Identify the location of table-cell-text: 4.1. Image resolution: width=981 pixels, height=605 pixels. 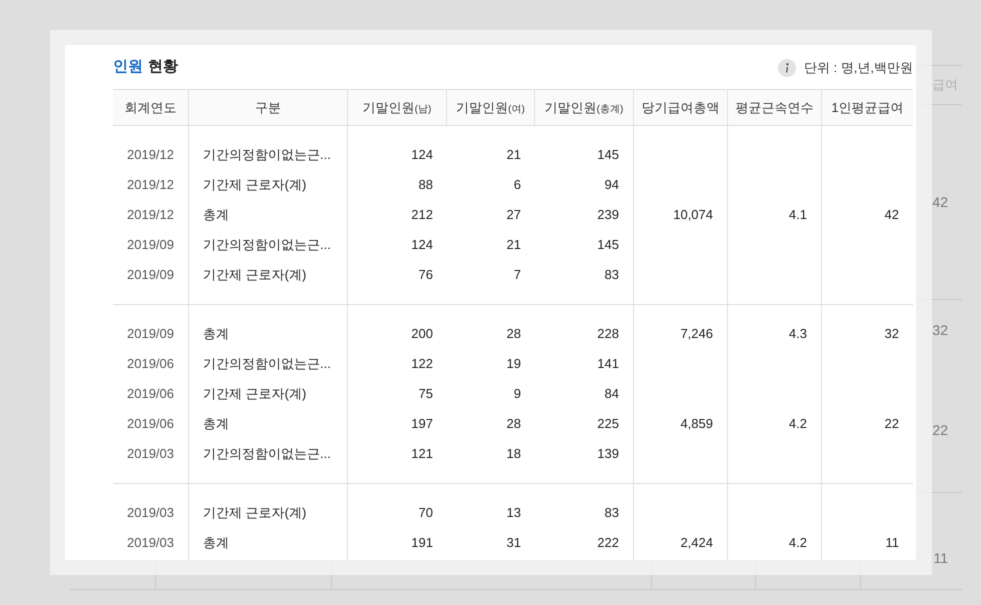
(797, 215).